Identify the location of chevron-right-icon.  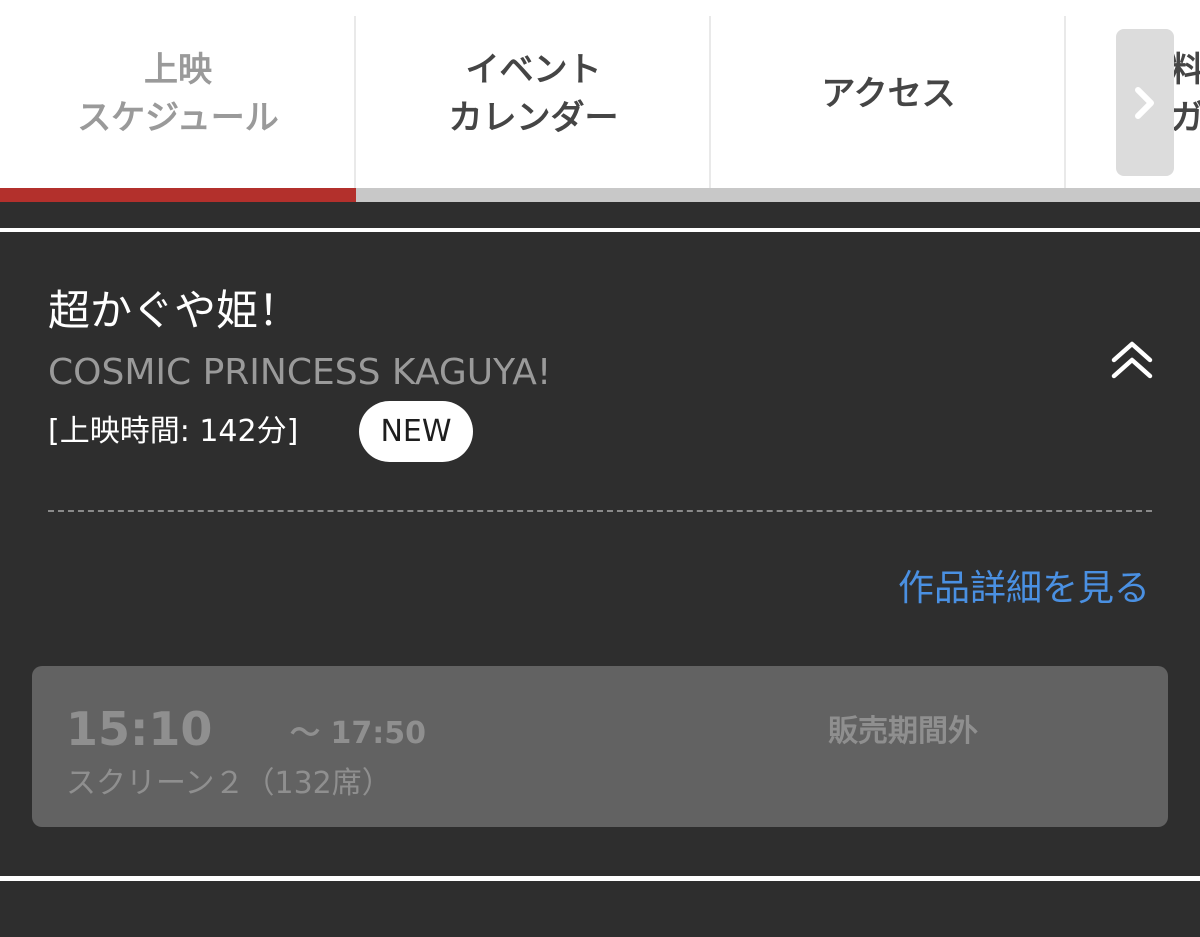
(1144, 102).